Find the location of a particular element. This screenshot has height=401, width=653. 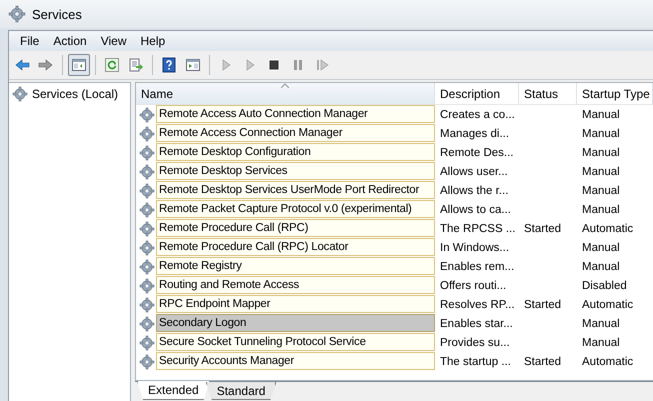

app-gear-icon is located at coordinates (17, 14).